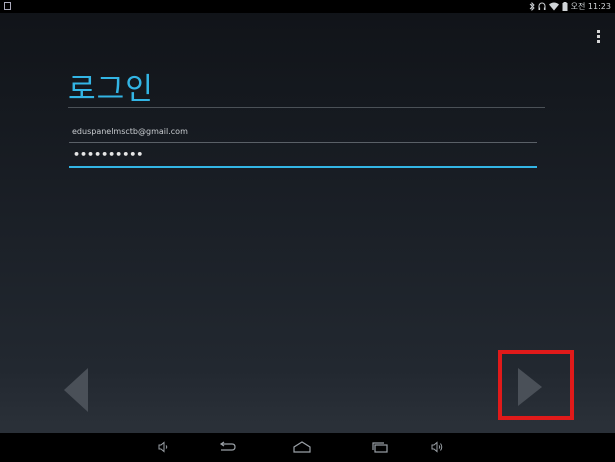 The width and height of the screenshot is (615, 462). What do you see at coordinates (303, 142) in the screenshot?
I see `email-underline` at bounding box center [303, 142].